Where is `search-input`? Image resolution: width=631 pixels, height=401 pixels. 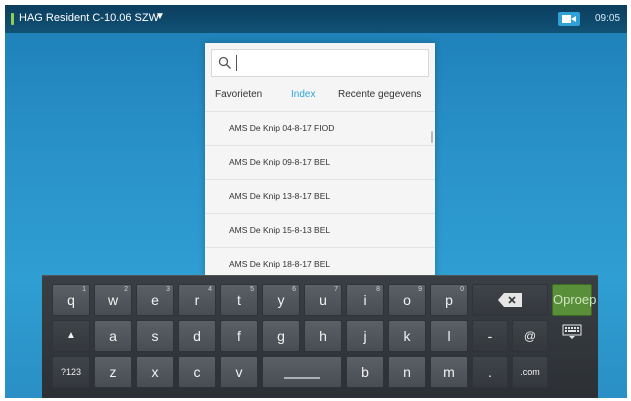 search-input is located at coordinates (320, 63).